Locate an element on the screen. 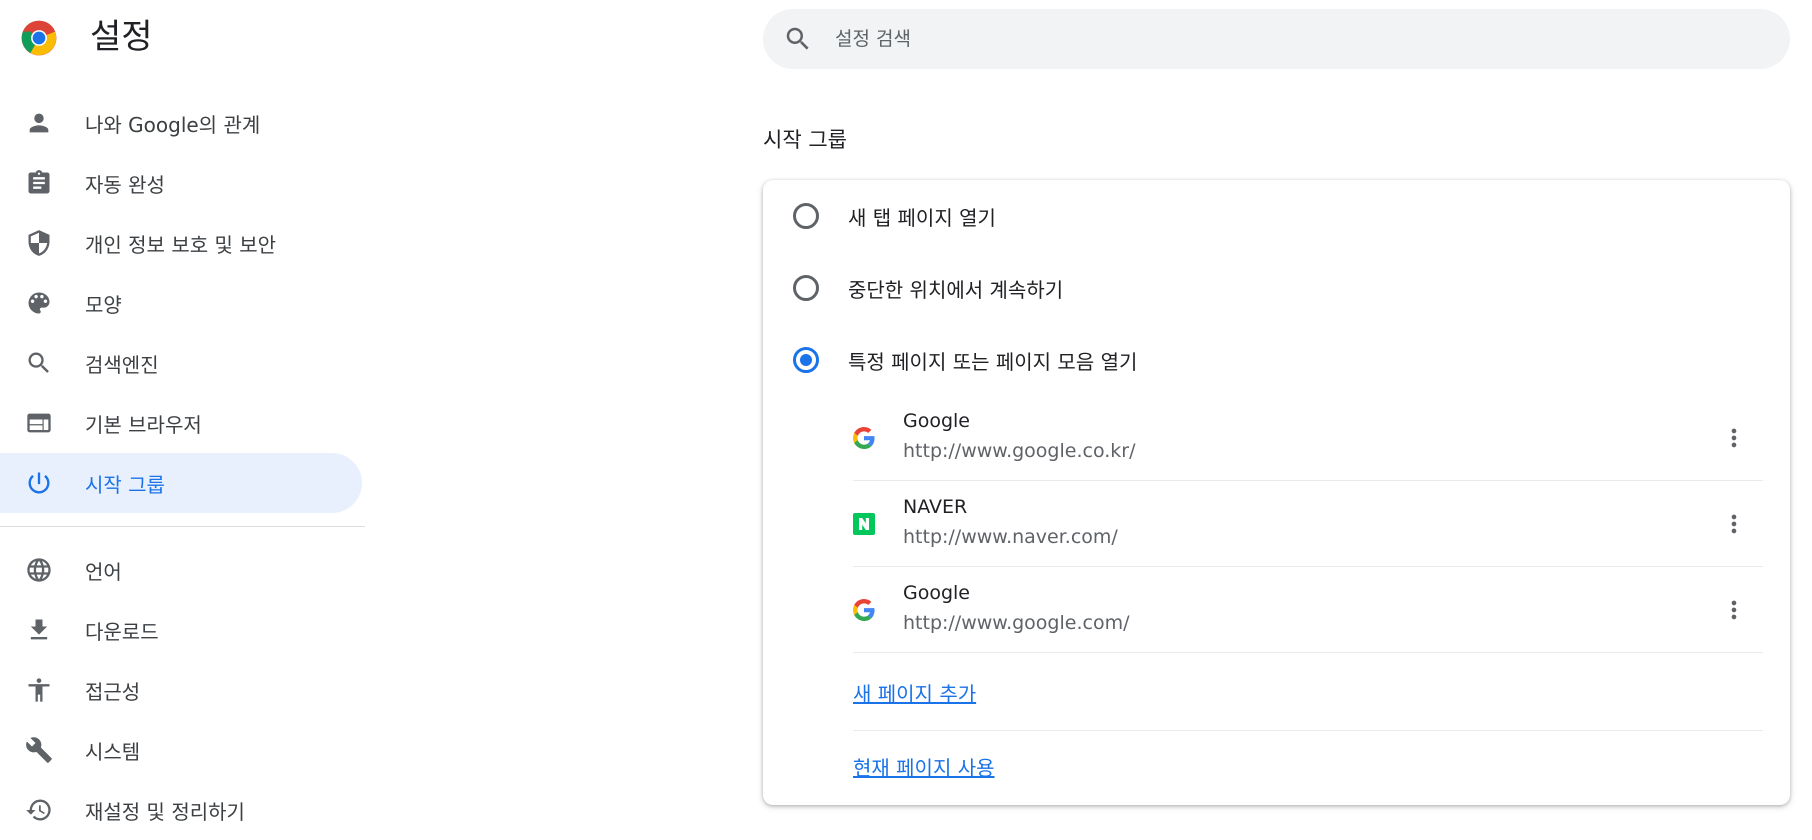 The image size is (1812, 840). clipboard-icon is located at coordinates (39, 183).